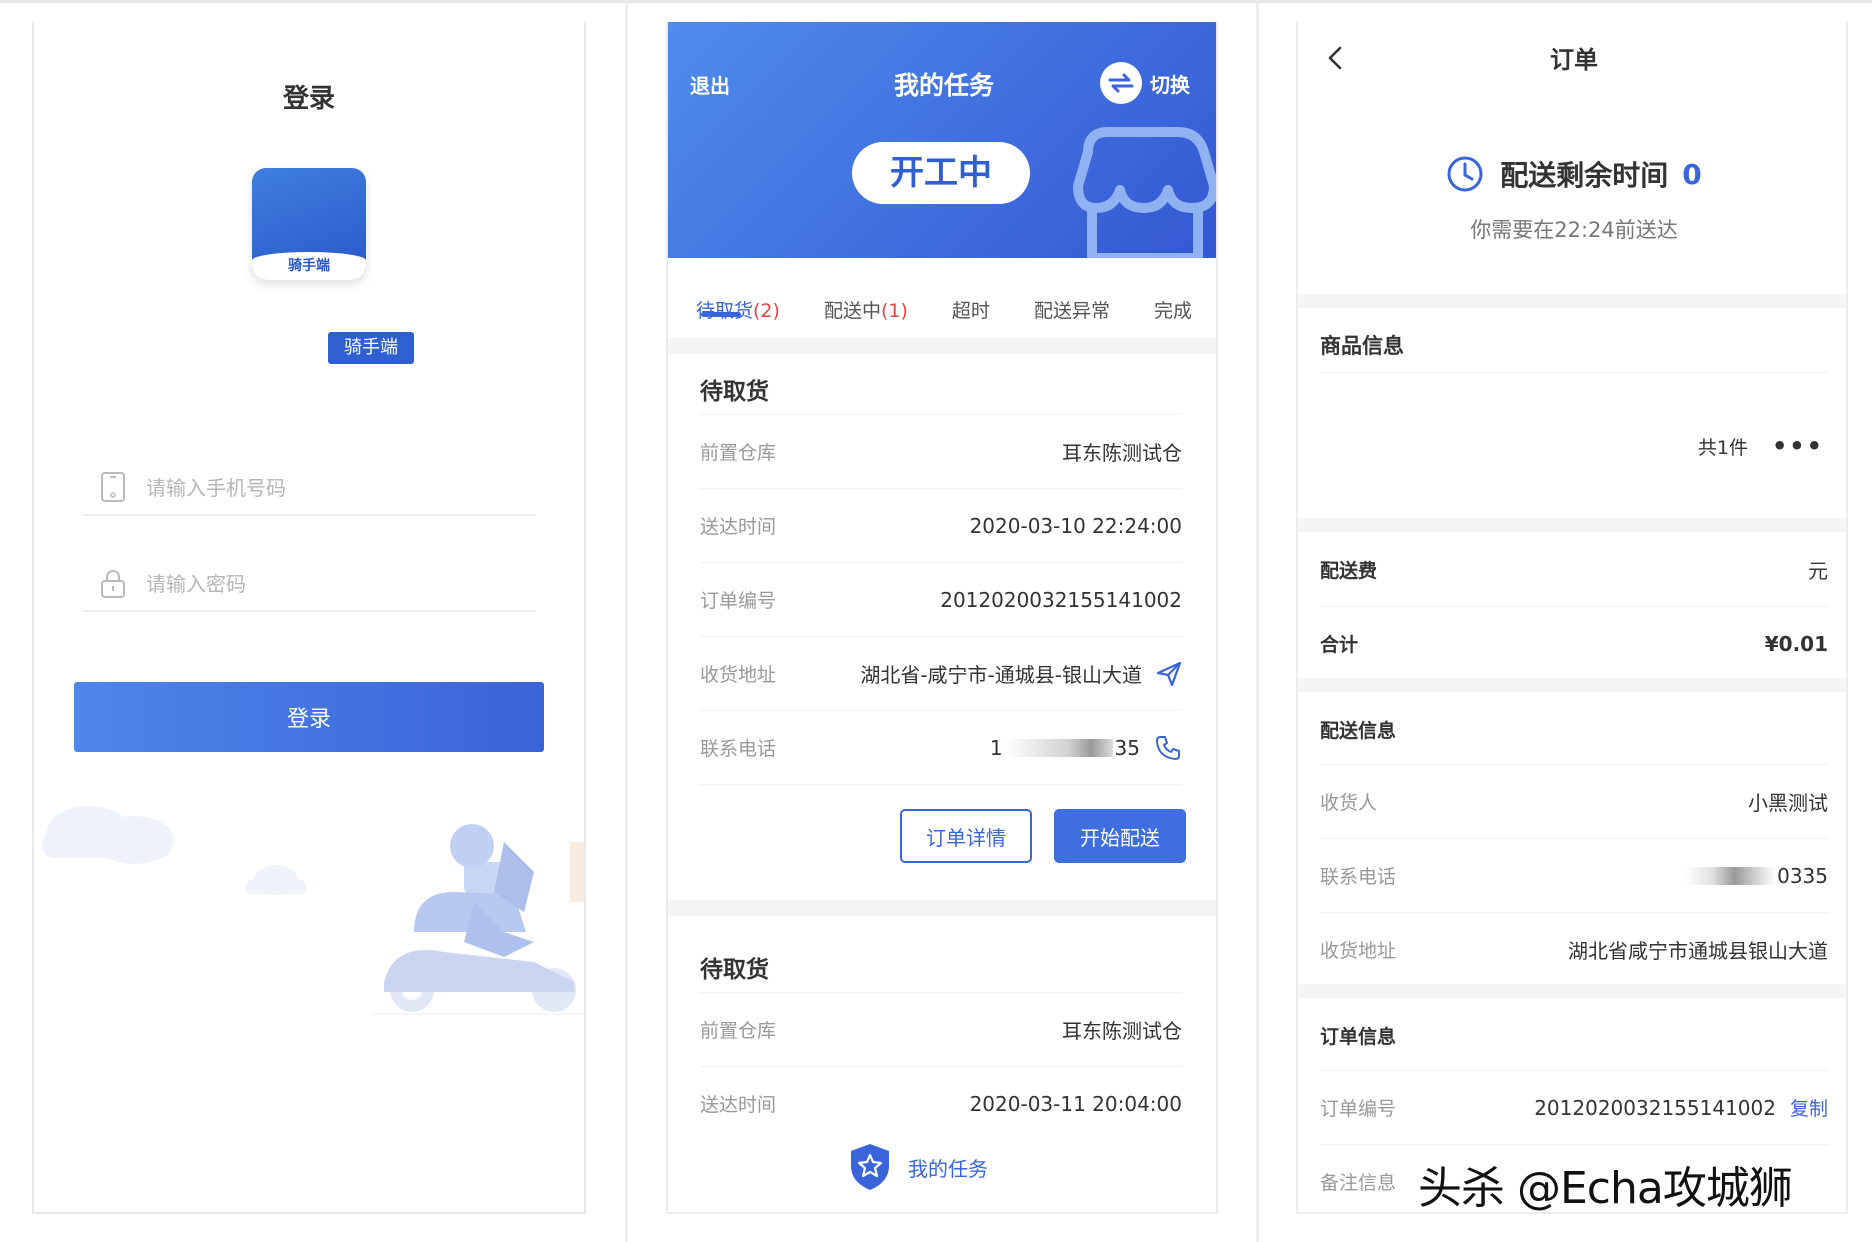 The image size is (1872, 1242). What do you see at coordinates (1574, 570) in the screenshot?
I see `fee-row: 配送费 元` at bounding box center [1574, 570].